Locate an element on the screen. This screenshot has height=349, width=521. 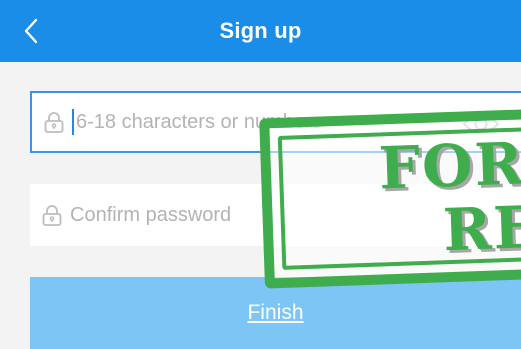
back-button is located at coordinates (31, 31).